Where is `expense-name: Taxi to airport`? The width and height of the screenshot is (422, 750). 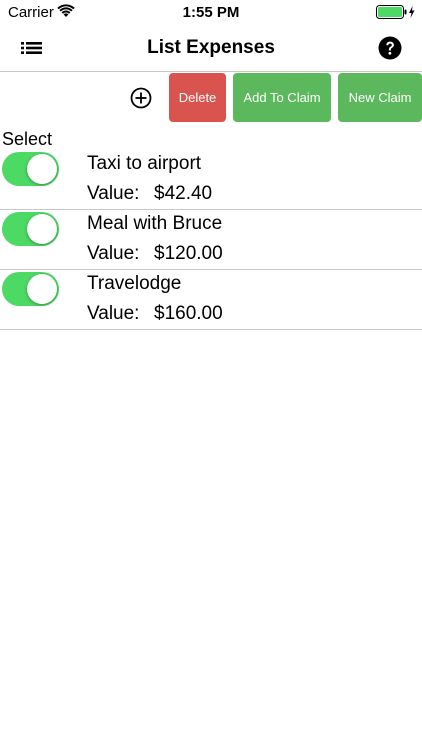
expense-name: Taxi to airport is located at coordinates (144, 163).